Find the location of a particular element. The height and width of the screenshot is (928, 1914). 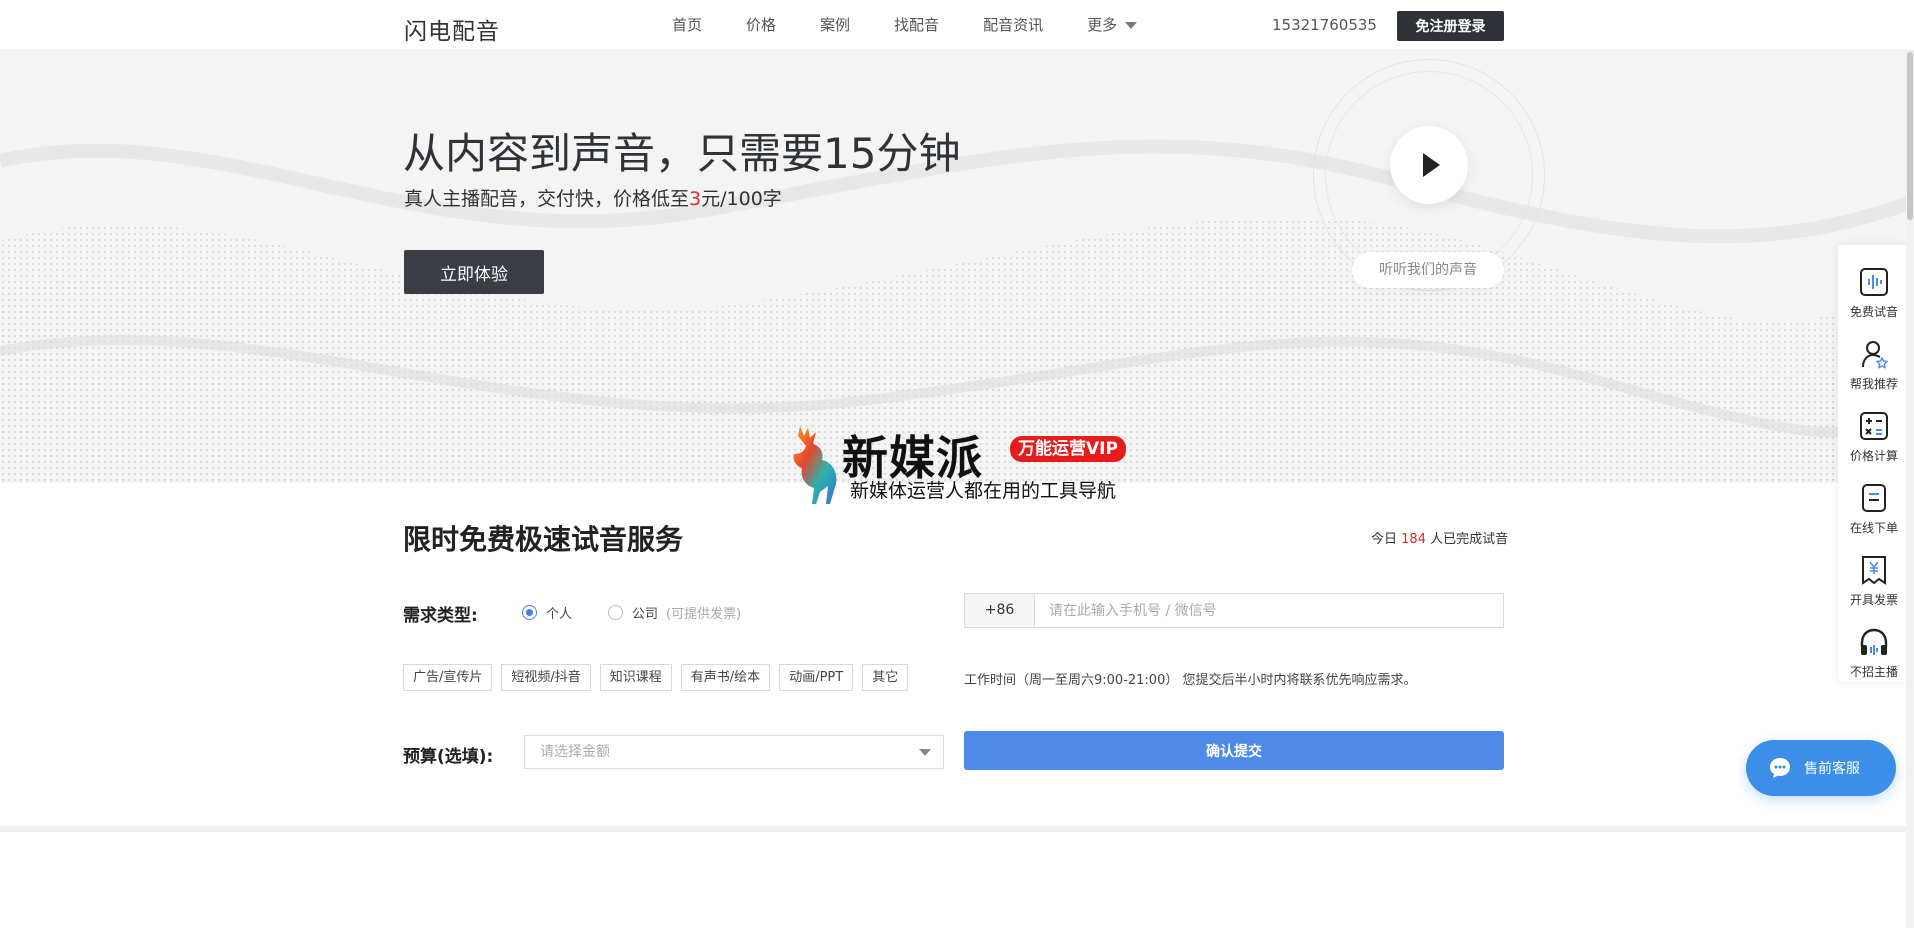

budget-select-placeholder: 请选择金额 is located at coordinates (575, 752).